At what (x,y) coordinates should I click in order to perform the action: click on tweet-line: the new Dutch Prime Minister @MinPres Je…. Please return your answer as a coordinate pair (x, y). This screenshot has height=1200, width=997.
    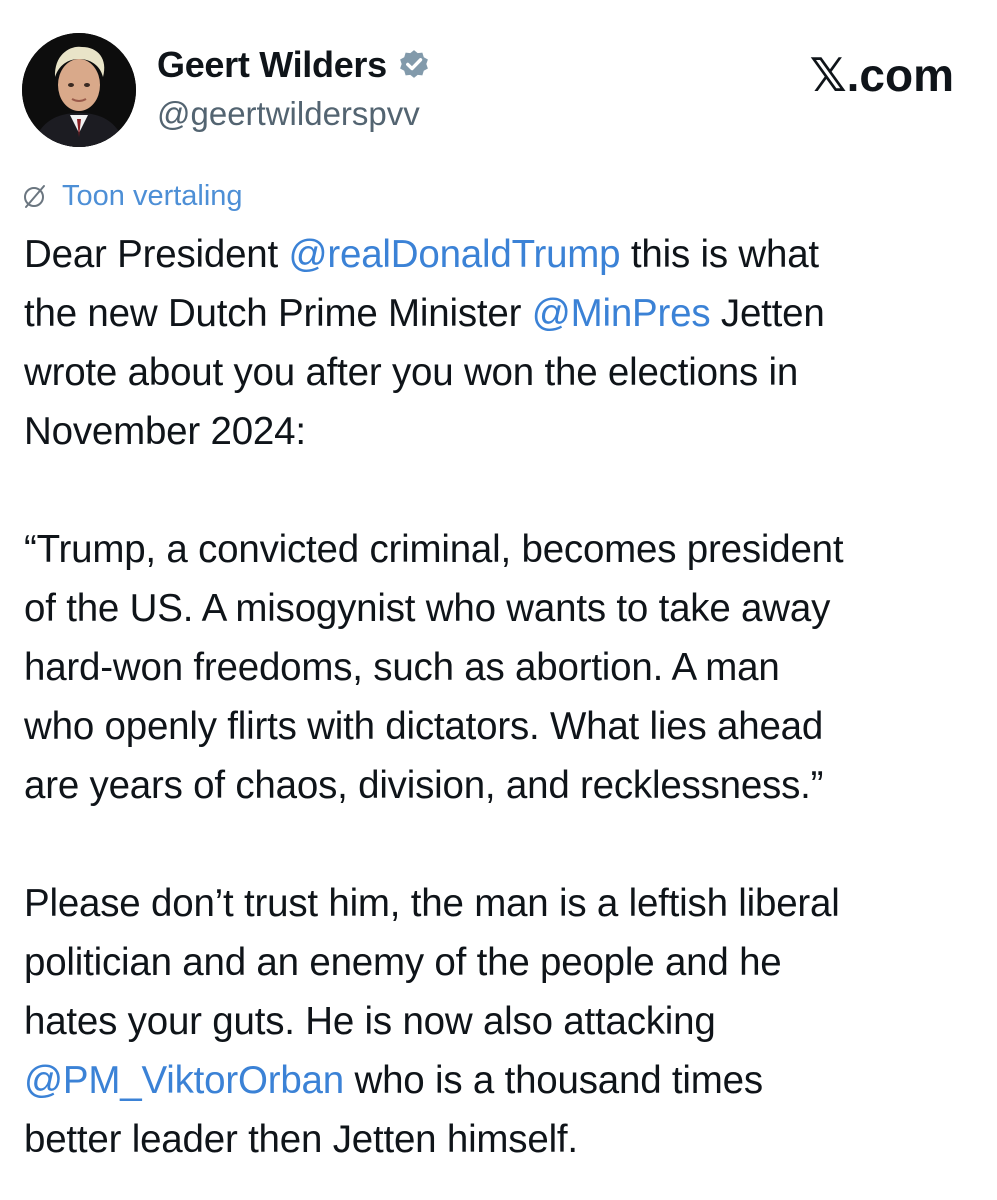
    Looking at the image, I should click on (501, 313).